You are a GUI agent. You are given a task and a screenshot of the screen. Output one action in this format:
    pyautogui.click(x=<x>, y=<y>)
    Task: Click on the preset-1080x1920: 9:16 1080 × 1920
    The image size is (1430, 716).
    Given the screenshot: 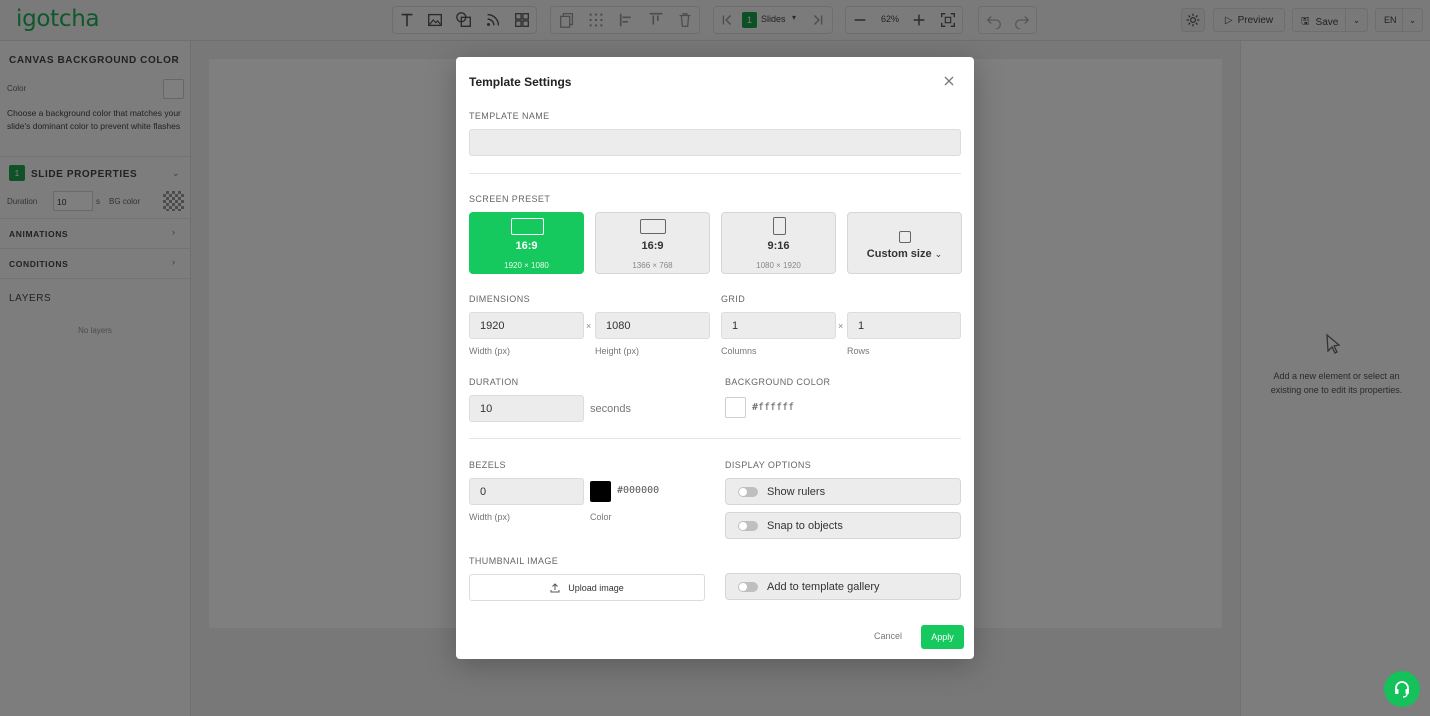 What is the action you would take?
    pyautogui.click(x=778, y=243)
    